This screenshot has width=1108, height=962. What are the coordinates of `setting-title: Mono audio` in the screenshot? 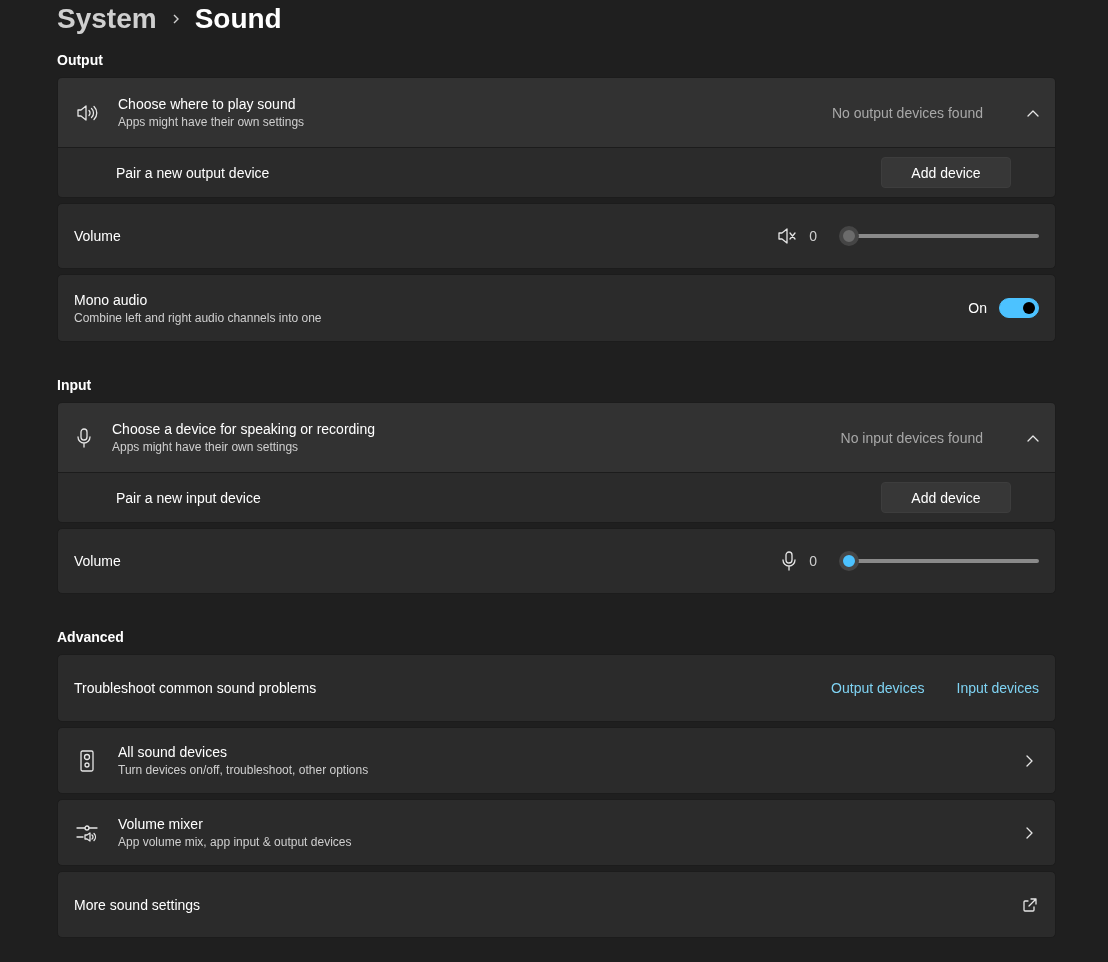 It's located at (111, 299).